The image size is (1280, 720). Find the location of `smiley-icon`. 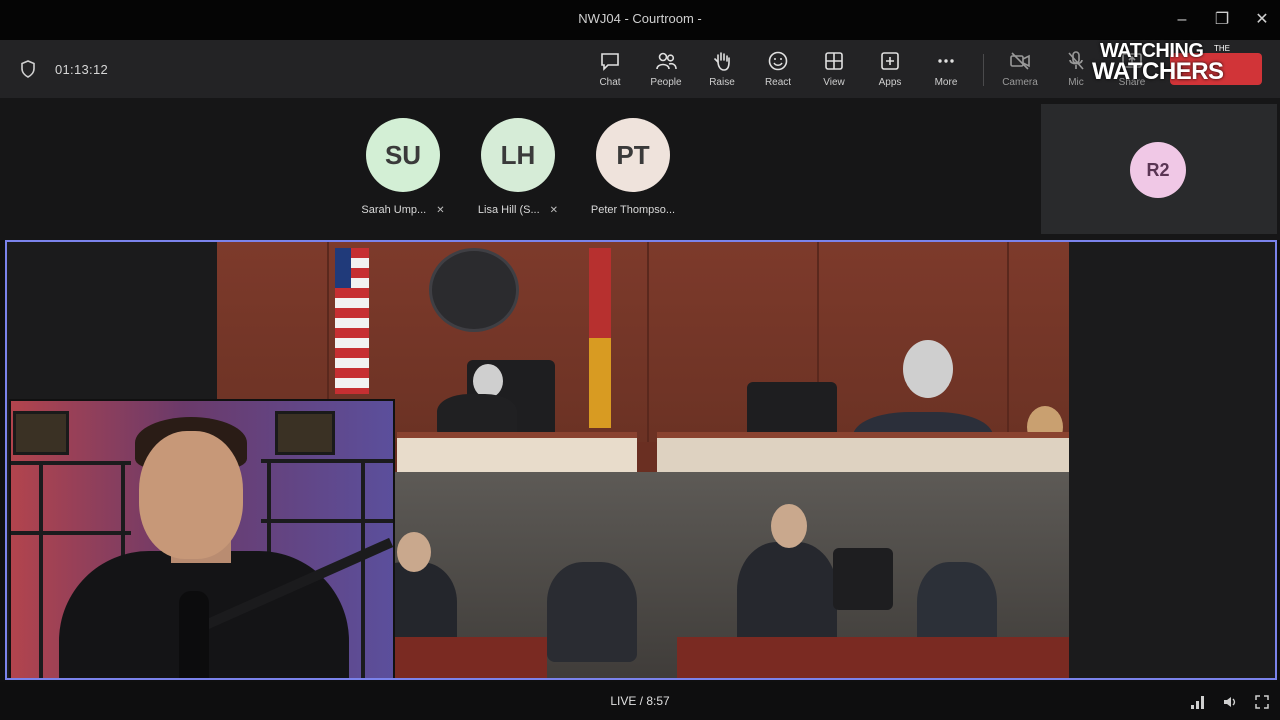

smiley-icon is located at coordinates (778, 61).